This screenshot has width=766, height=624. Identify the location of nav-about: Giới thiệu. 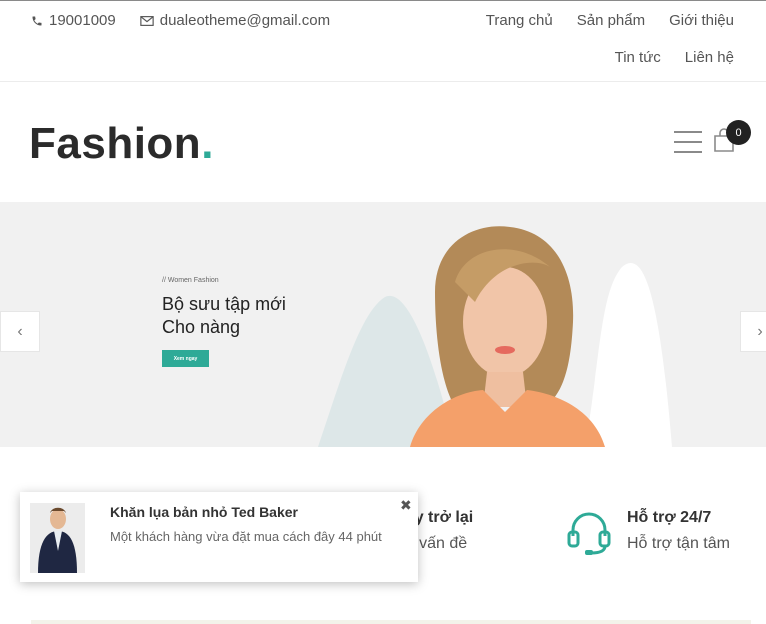
(701, 20).